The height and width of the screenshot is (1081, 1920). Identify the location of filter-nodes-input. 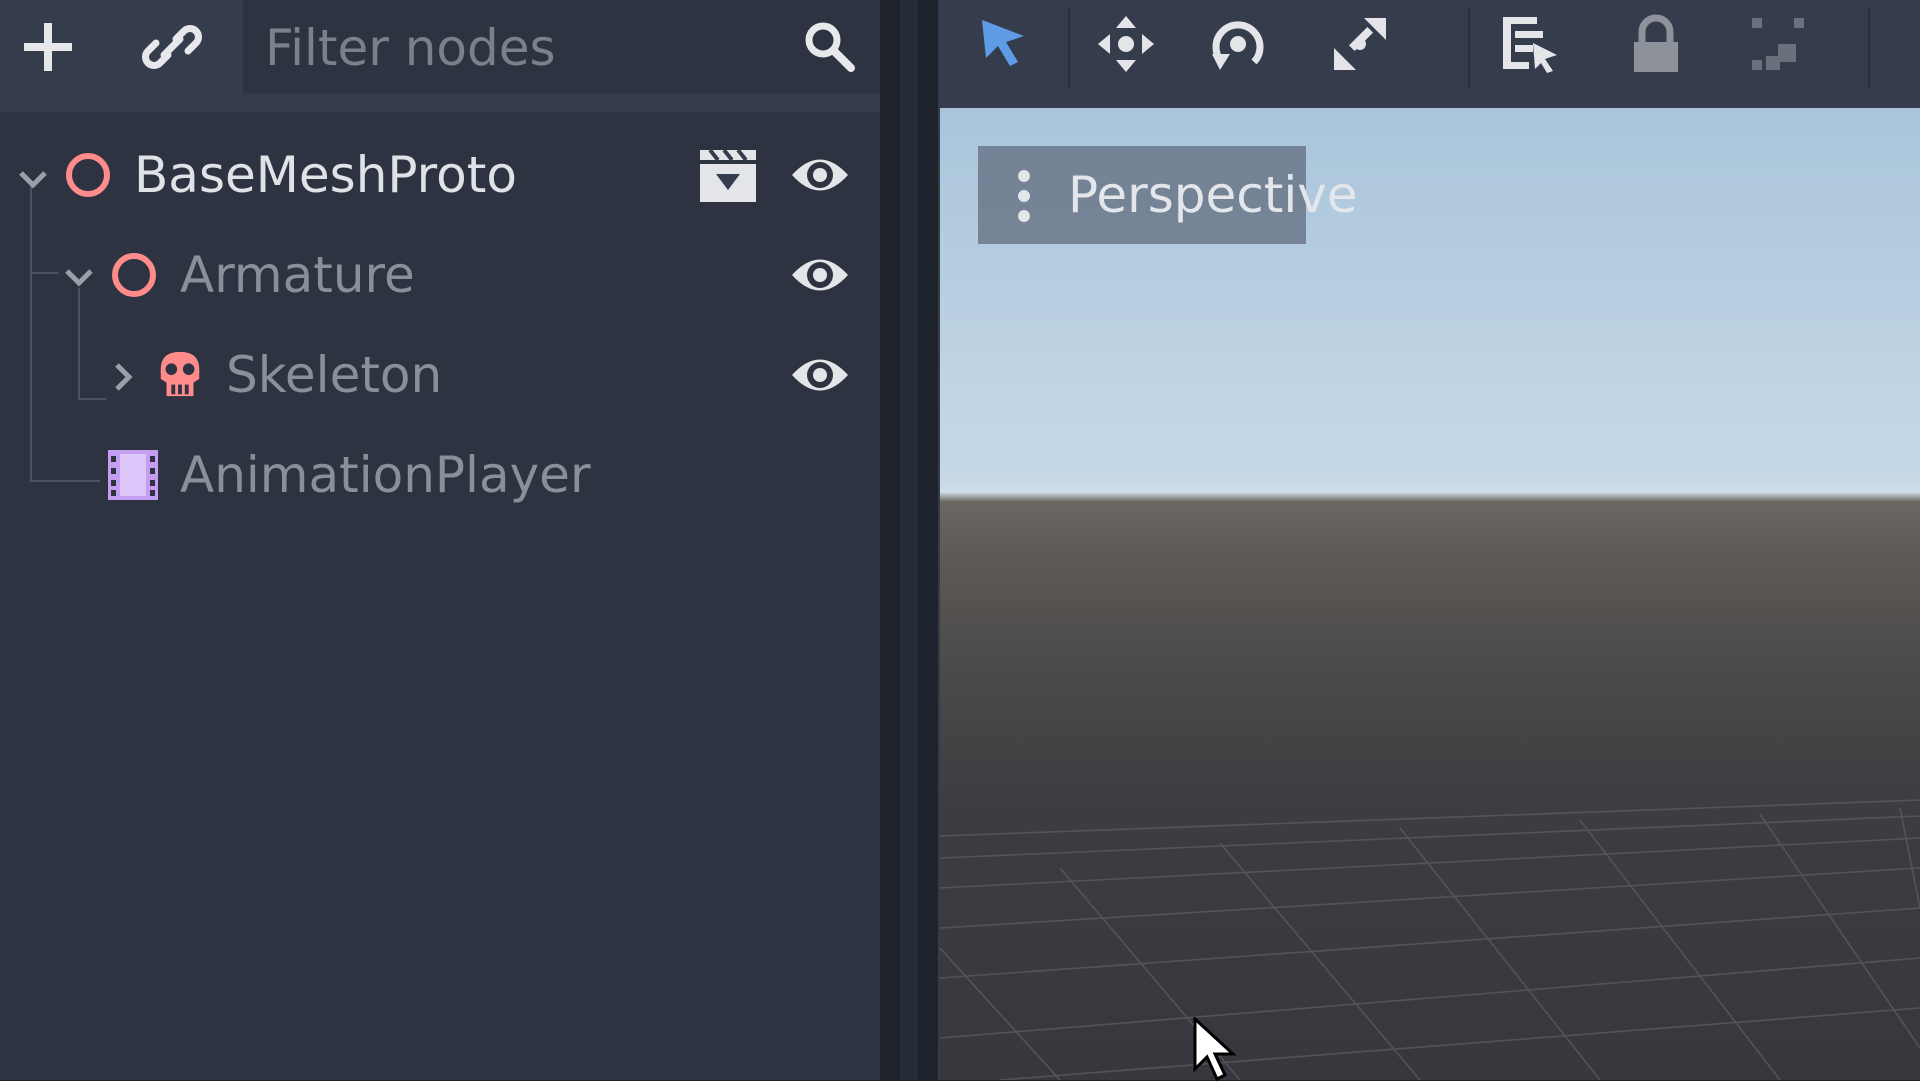
(535, 47).